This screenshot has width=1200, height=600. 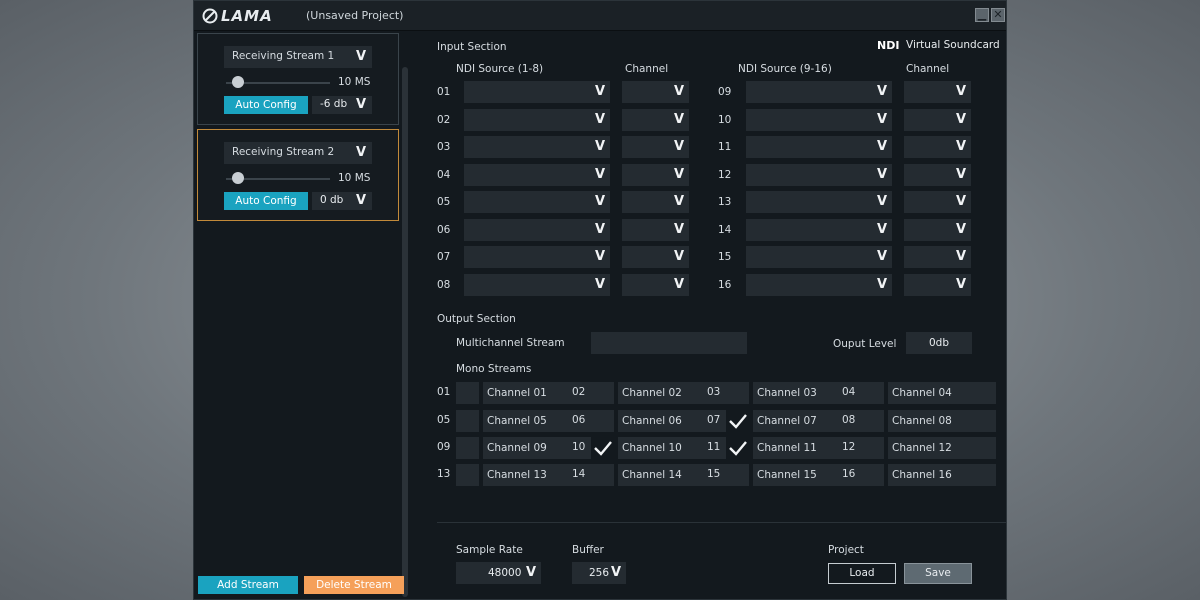 I want to click on gain-select: 0 db V, so click(x=342, y=201).